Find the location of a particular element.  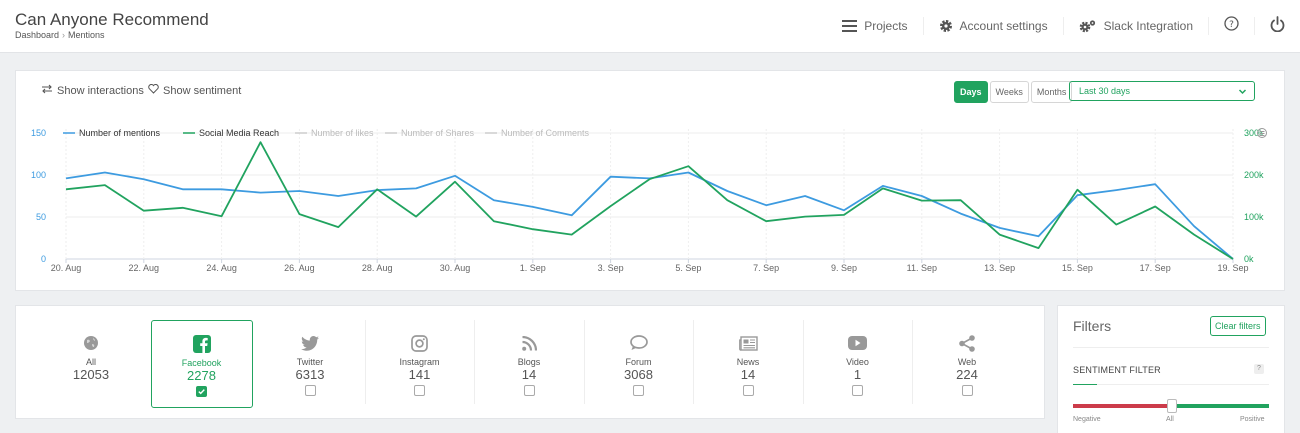

source-count: 14 is located at coordinates (529, 374).